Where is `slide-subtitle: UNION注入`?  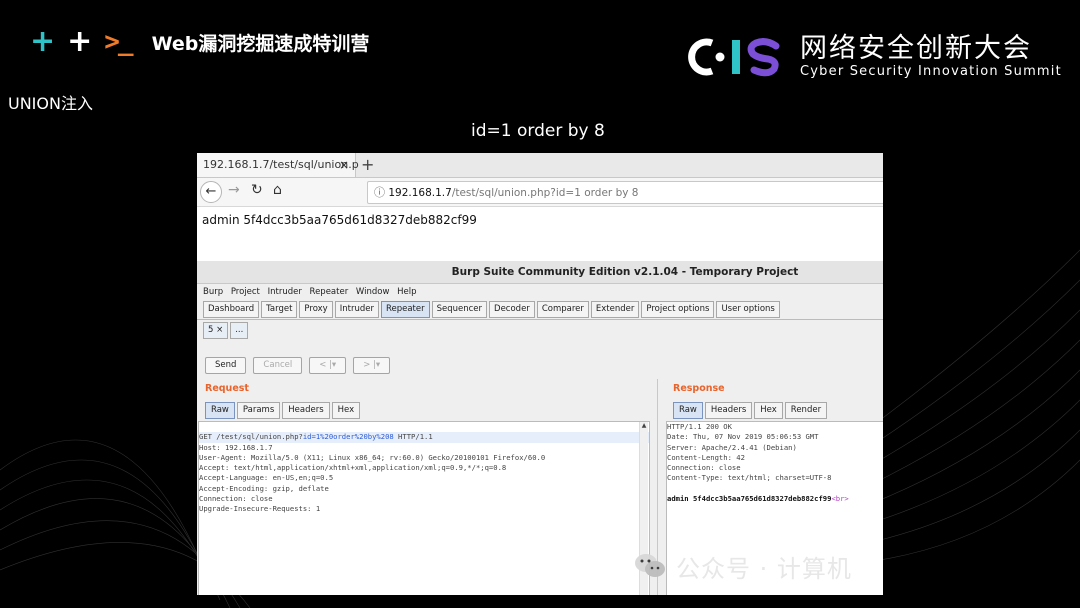
slide-subtitle: UNION注入 is located at coordinates (50, 103).